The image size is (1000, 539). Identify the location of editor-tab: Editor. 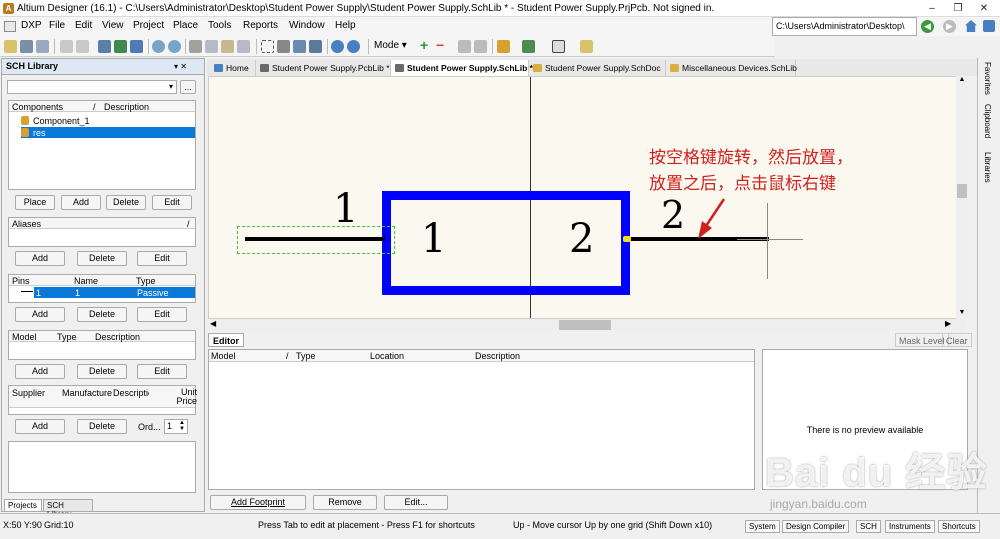
(226, 340).